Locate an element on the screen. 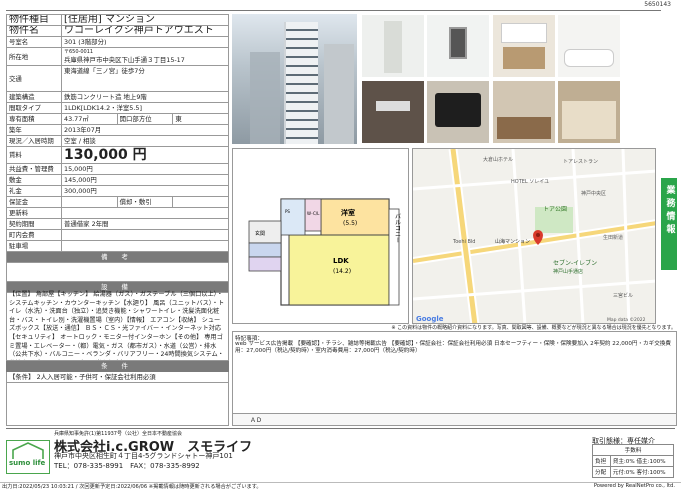  room-value: 301 (3階部分) is located at coordinates (145, 42).